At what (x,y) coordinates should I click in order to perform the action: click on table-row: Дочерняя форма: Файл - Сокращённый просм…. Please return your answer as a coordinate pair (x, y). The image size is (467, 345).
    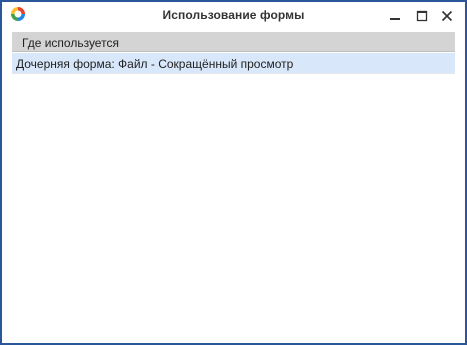
    Looking at the image, I should click on (233, 63).